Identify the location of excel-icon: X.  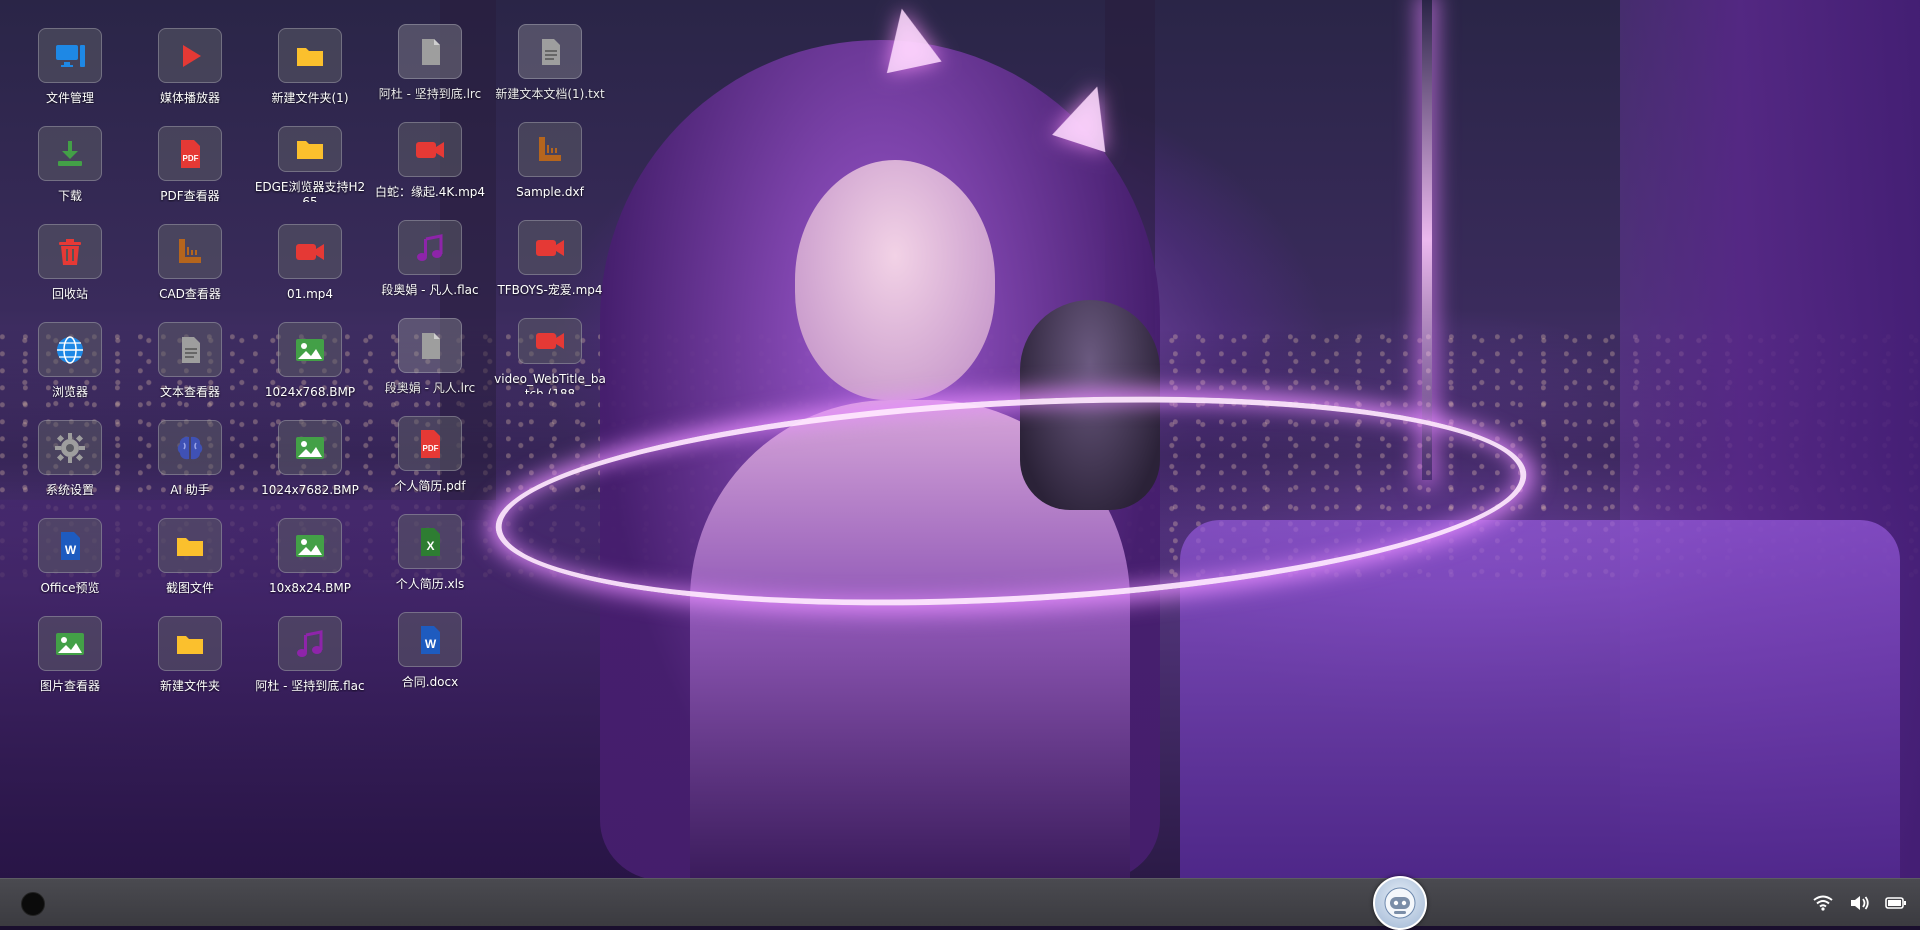
(430, 542).